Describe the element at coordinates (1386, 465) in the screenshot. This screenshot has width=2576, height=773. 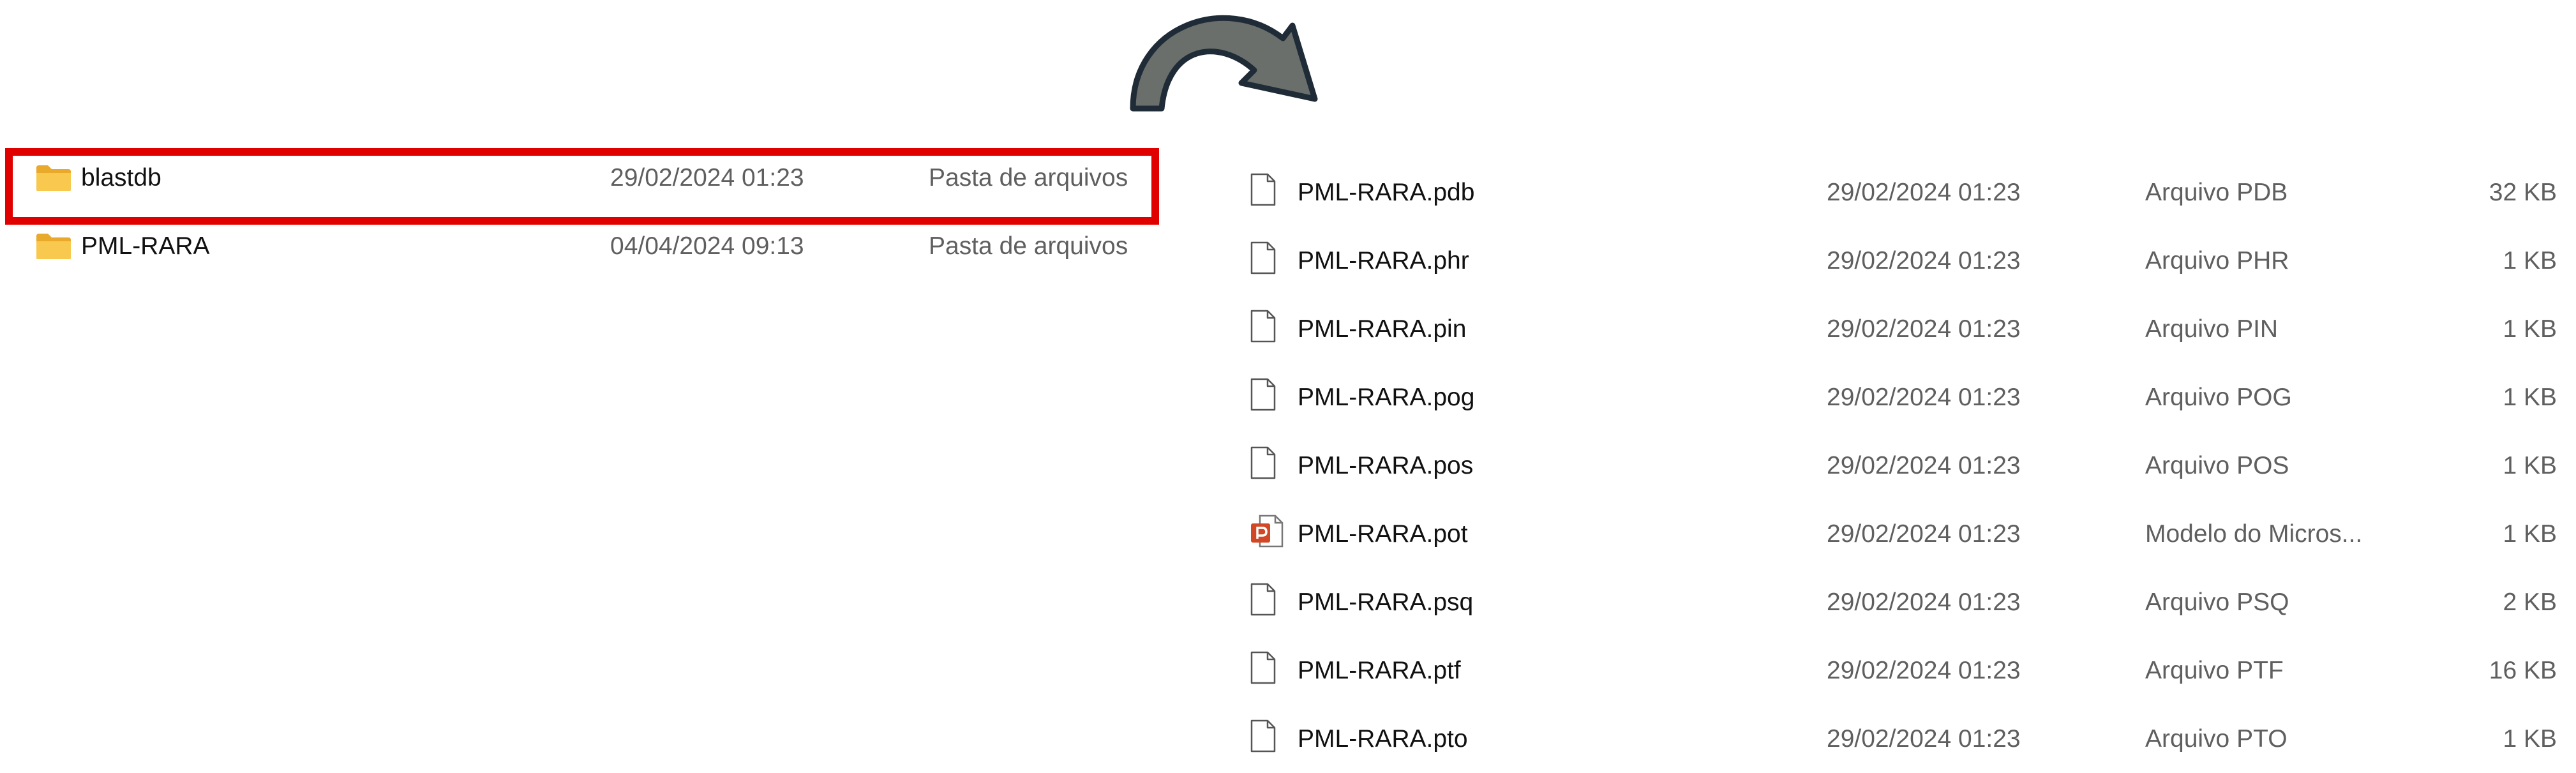
I see `item-name: PML-RARA.pos` at that location.